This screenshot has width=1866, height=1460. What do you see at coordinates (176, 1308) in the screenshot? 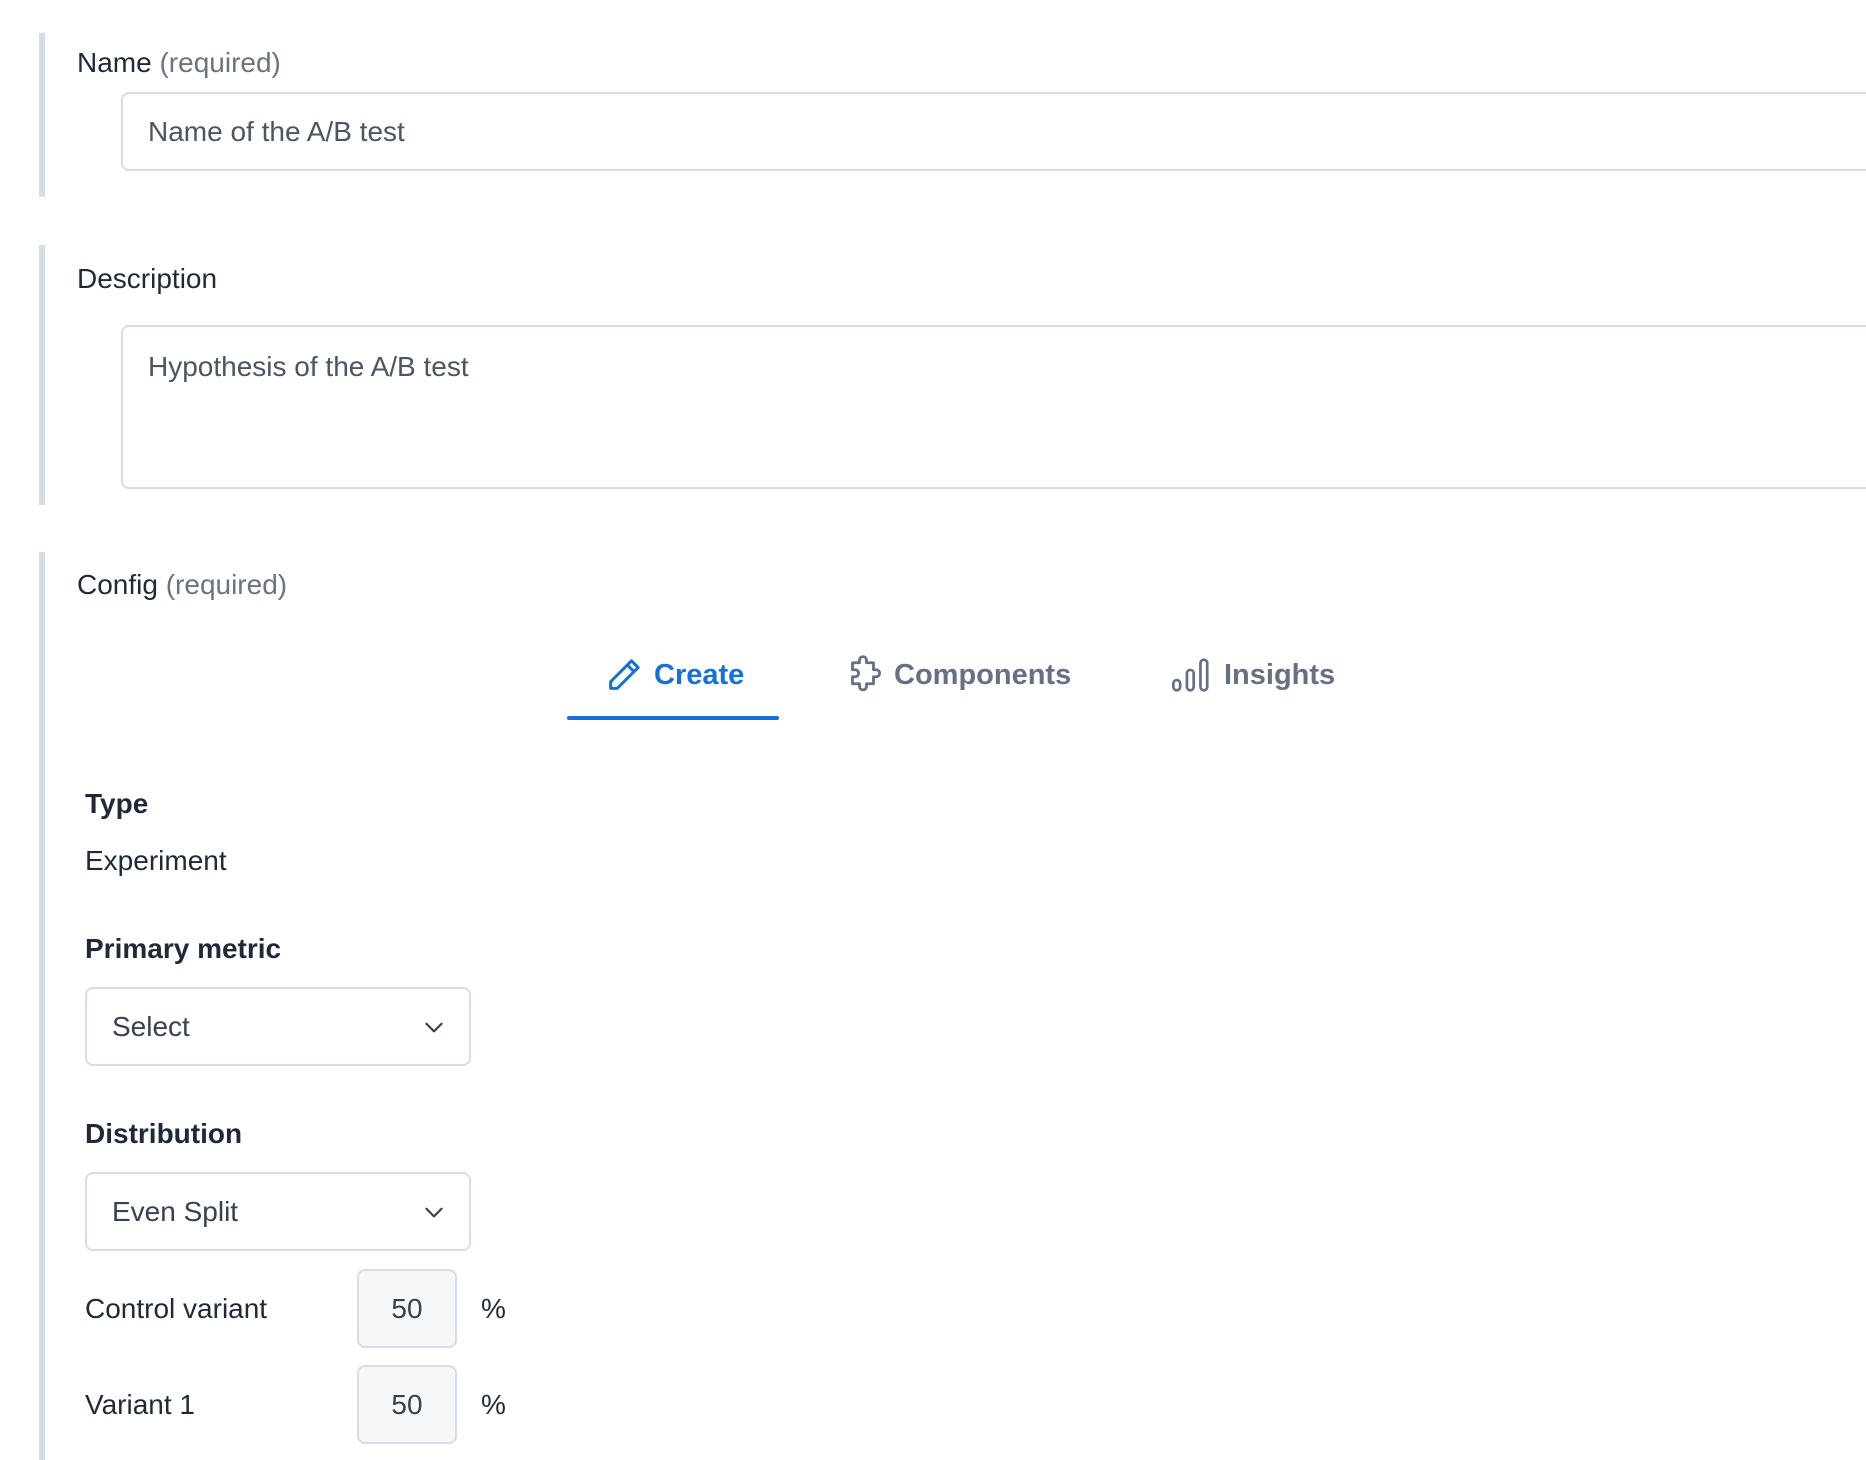
I see `variant-label: Control variant` at bounding box center [176, 1308].